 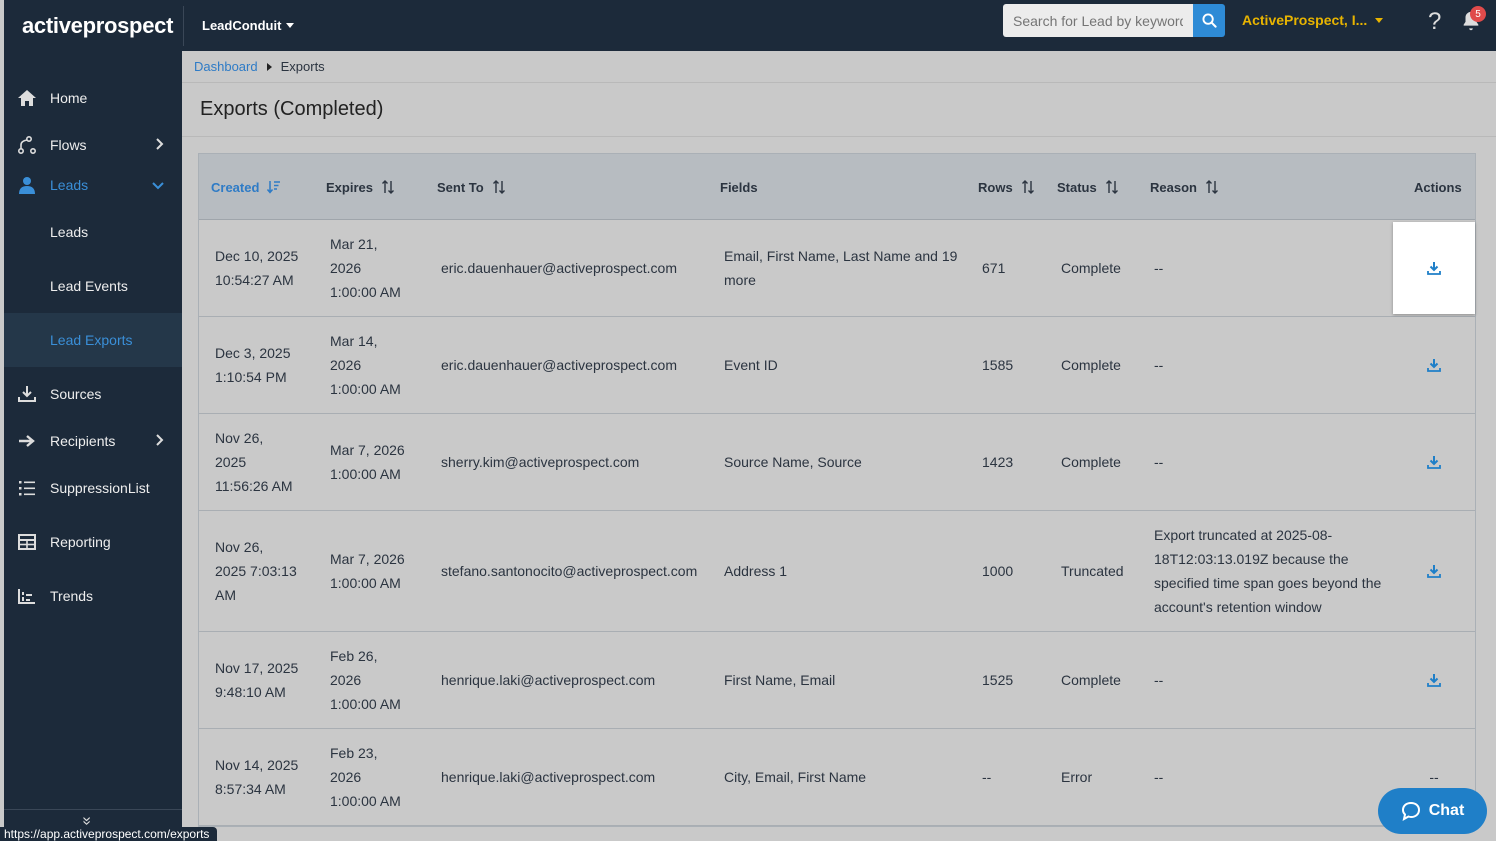 I want to click on product-switcher: LeadConduit, so click(x=239, y=25).